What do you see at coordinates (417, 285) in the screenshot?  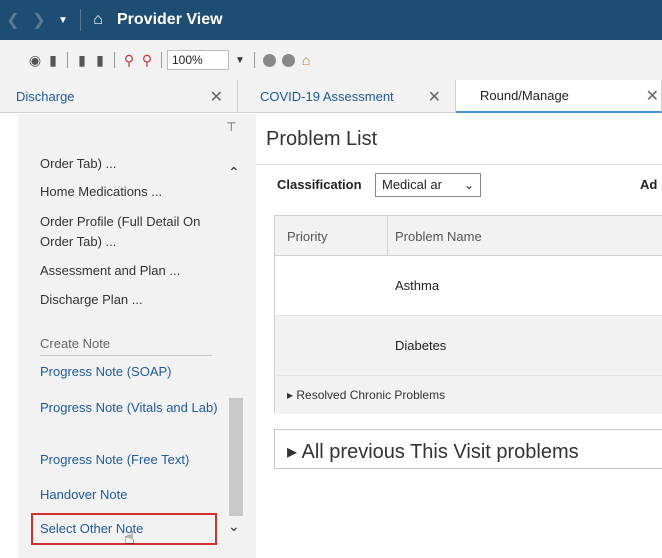 I see `problem-name: Asthma` at bounding box center [417, 285].